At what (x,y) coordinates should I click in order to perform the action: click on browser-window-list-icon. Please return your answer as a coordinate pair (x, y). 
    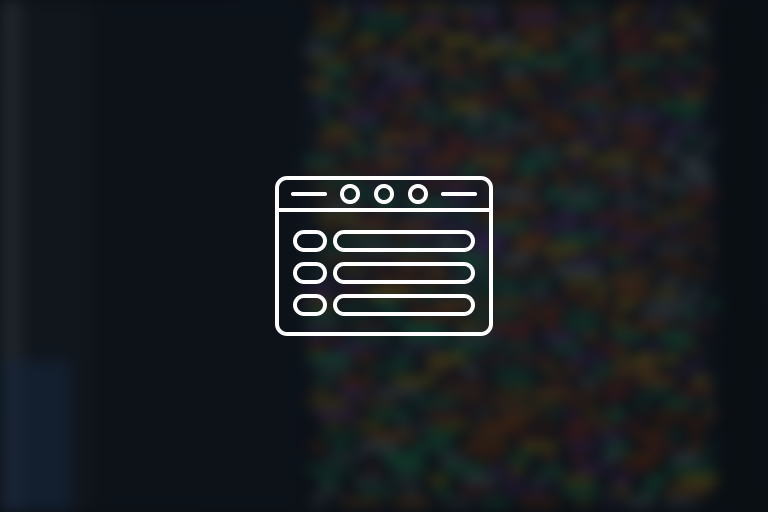
    Looking at the image, I should click on (384, 256).